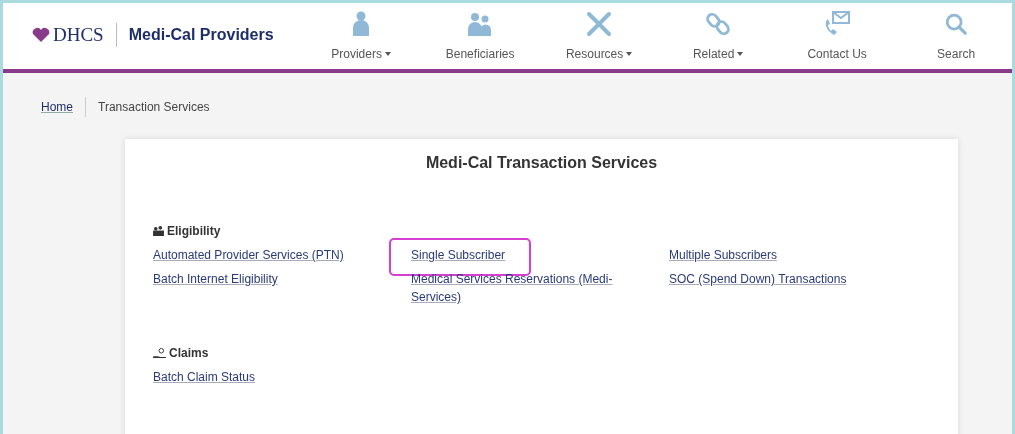 The height and width of the screenshot is (434, 1015). I want to click on nav-item: Search, so click(954, 33).